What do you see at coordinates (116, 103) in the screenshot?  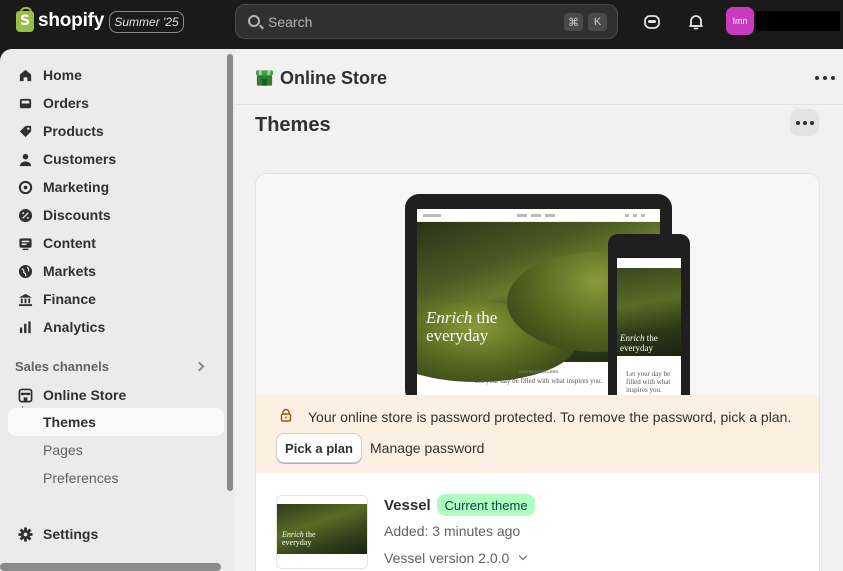 I see `sidebar-item-orders: Orders` at bounding box center [116, 103].